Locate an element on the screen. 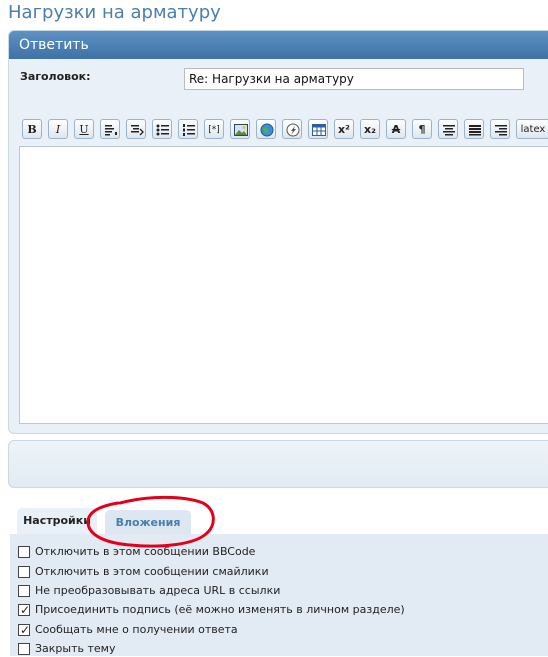 This screenshot has width=548, height=657. italic-button: I is located at coordinates (58, 129).